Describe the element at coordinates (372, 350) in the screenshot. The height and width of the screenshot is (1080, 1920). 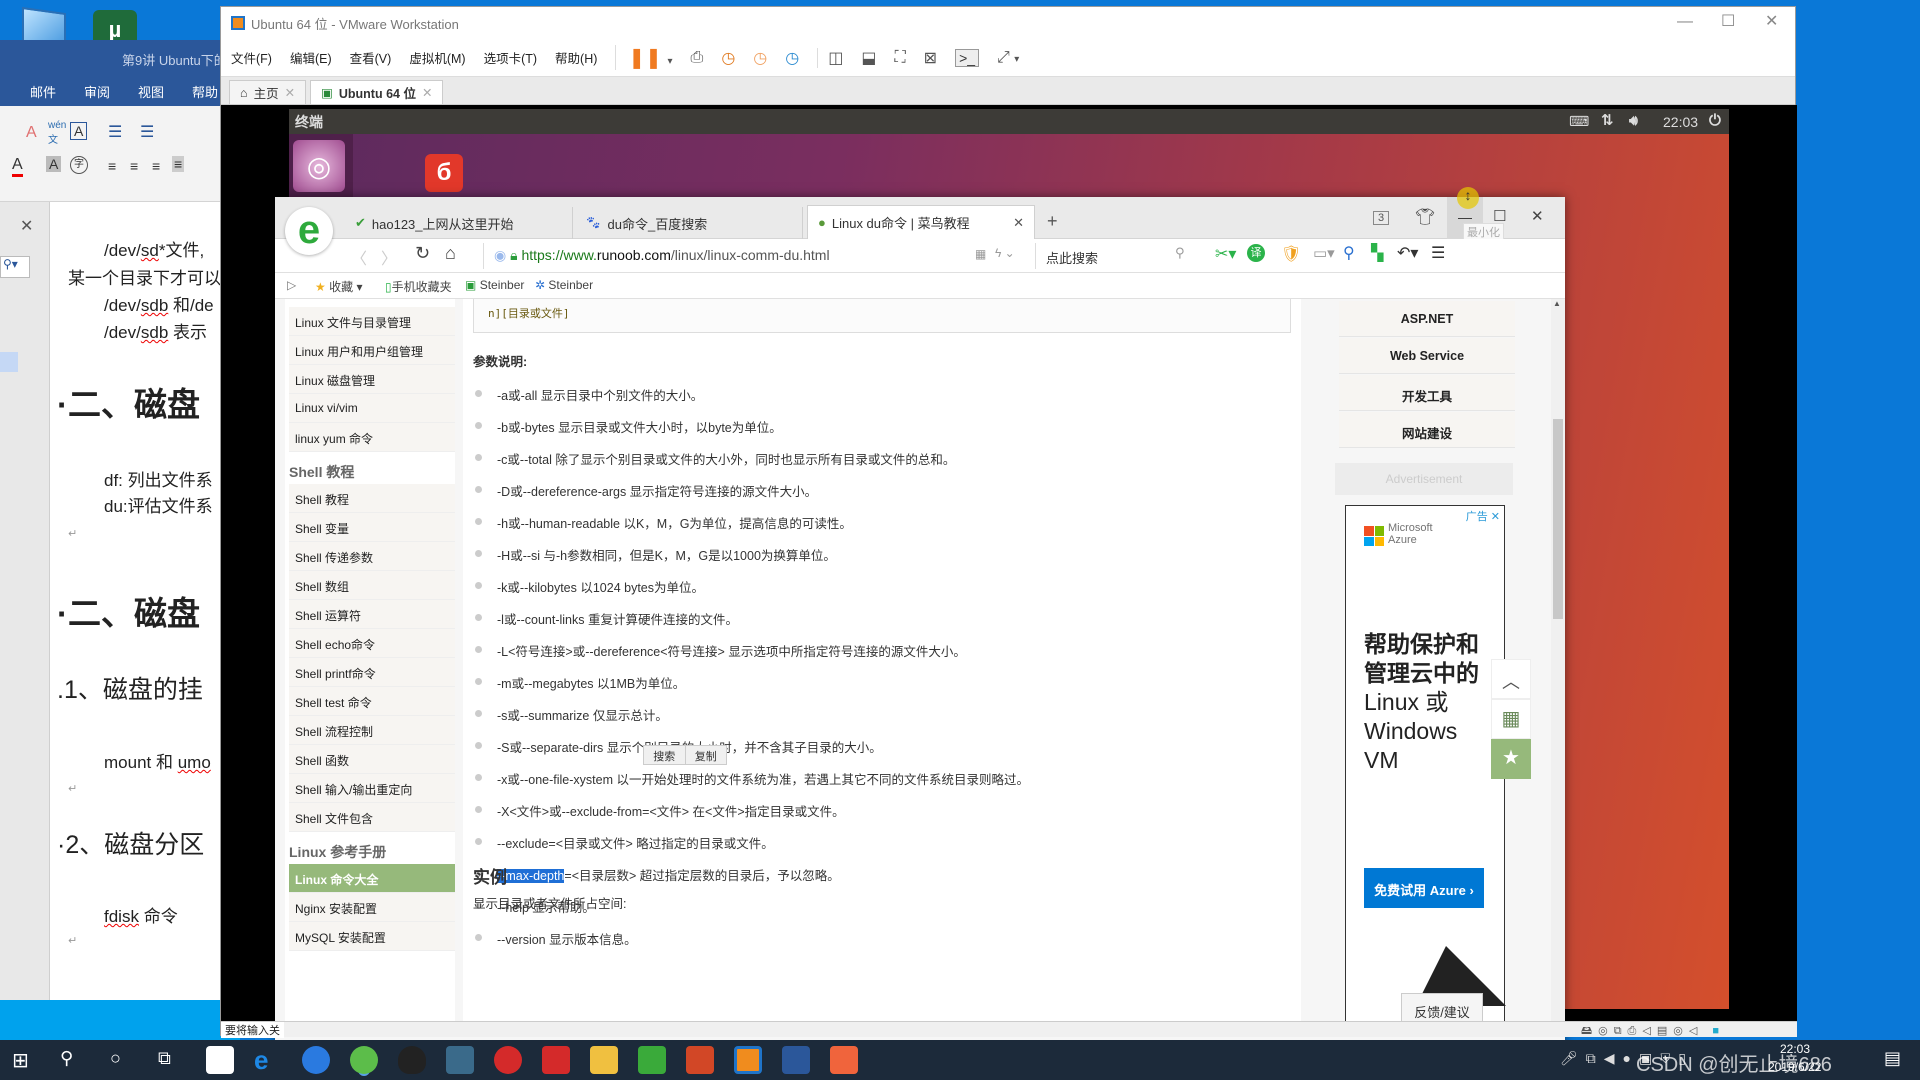
I see `sidebar-link: Linux 用户和用户组管理` at that location.